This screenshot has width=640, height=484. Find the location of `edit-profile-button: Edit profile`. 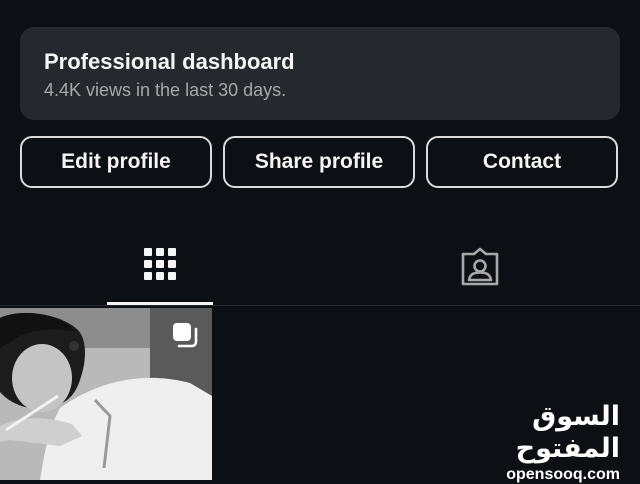

edit-profile-button: Edit profile is located at coordinates (116, 162).